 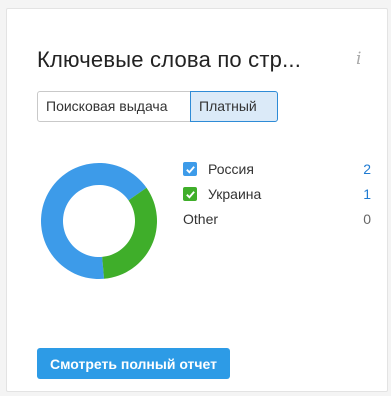 I want to click on legend-value-other: 0, so click(x=367, y=219).